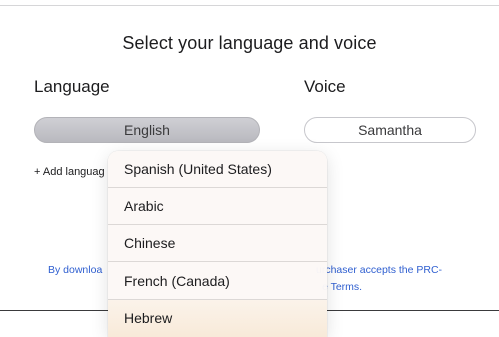  What do you see at coordinates (325, 86) in the screenshot?
I see `voice-label: Voice` at bounding box center [325, 86].